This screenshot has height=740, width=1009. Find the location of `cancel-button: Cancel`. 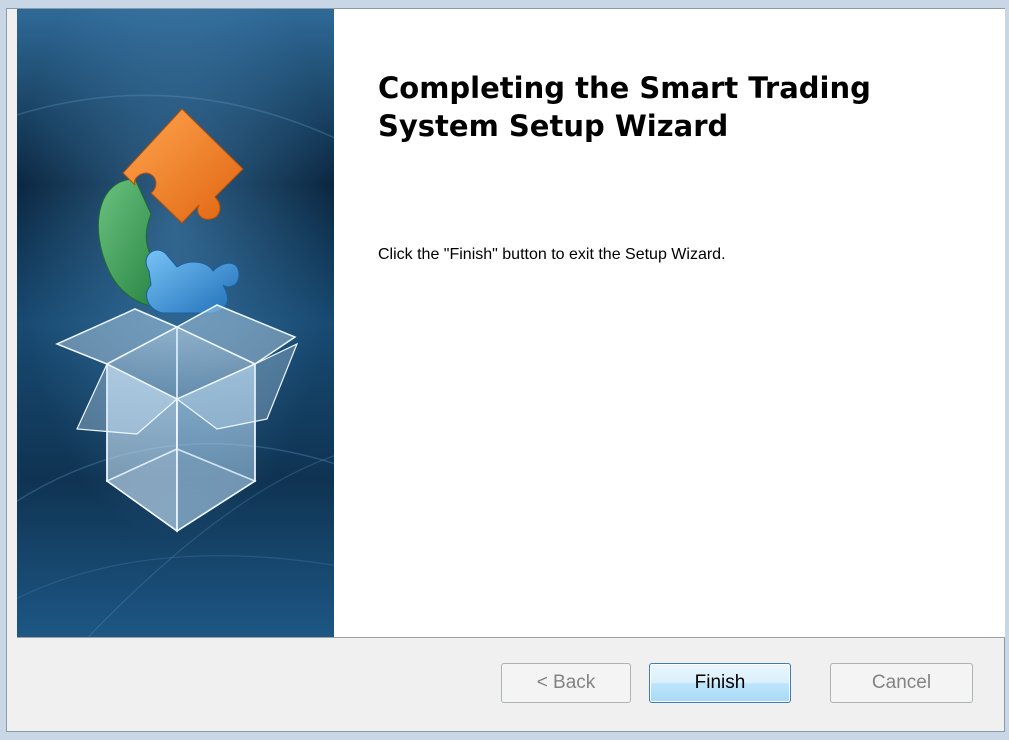

cancel-button: Cancel is located at coordinates (901, 683).